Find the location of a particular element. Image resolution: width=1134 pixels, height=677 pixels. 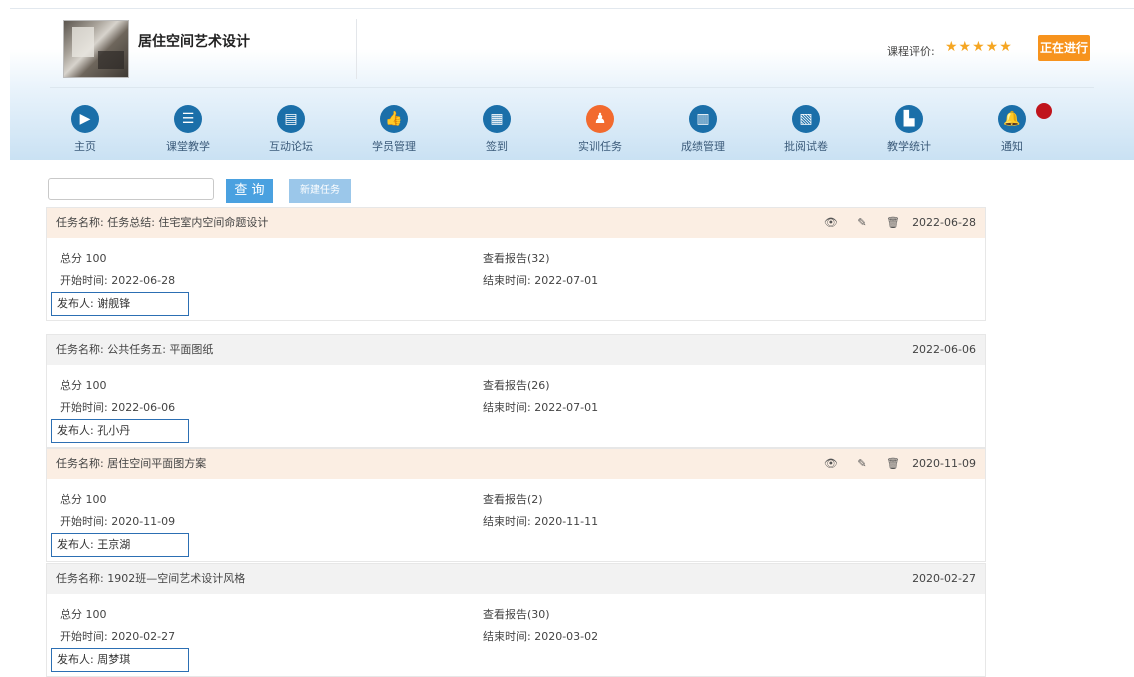

notification-badge is located at coordinates (1044, 111).